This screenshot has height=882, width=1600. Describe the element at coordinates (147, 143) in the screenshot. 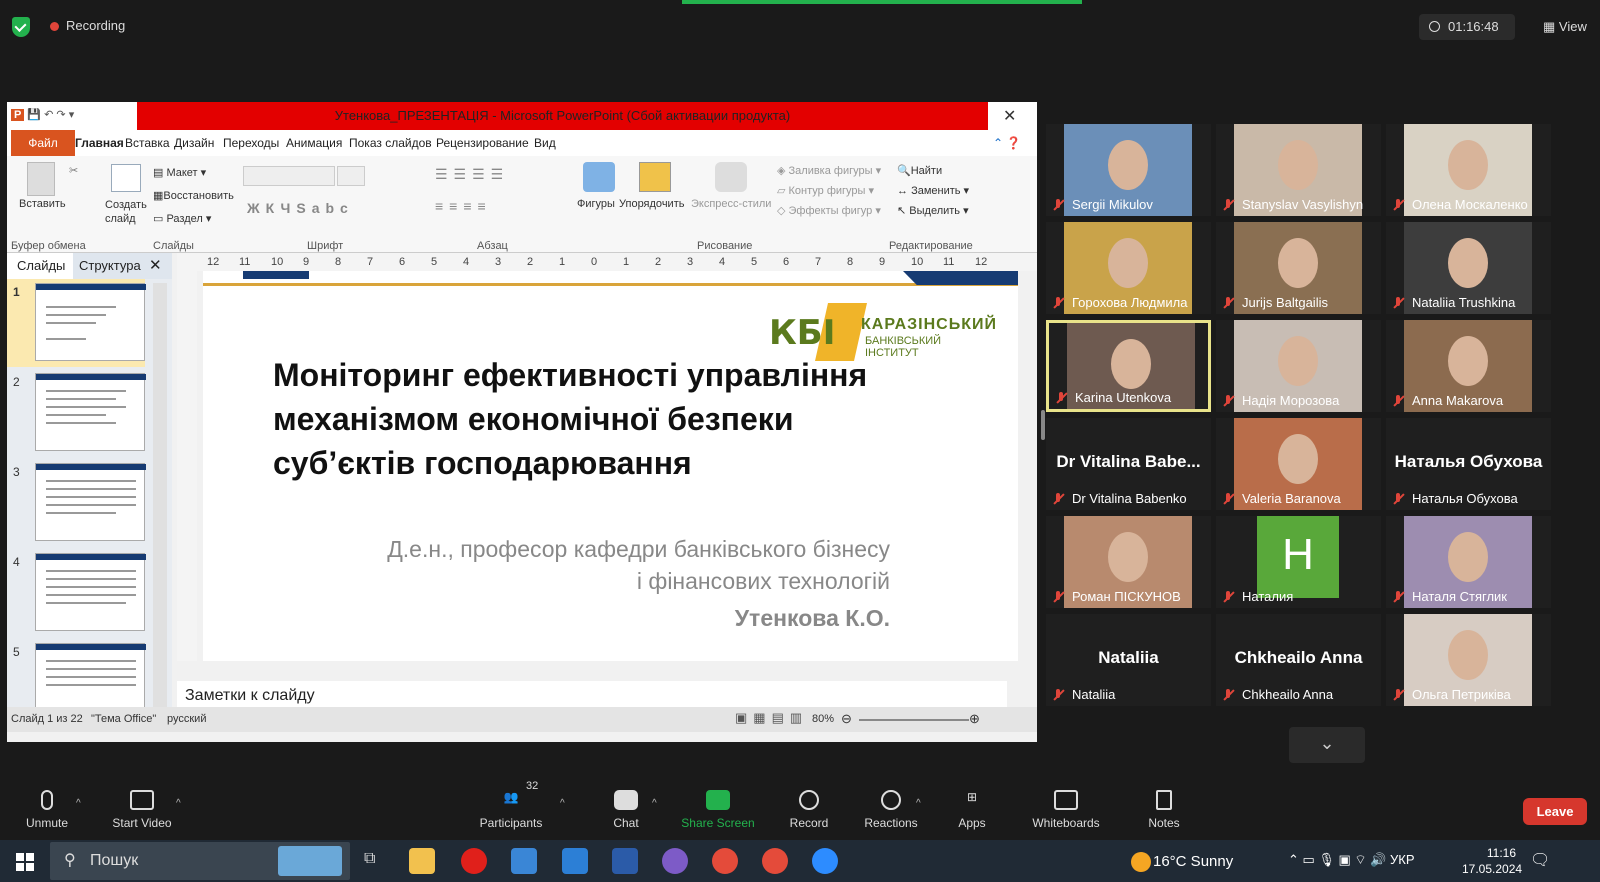

I see `tab-insert: Вставка` at that location.